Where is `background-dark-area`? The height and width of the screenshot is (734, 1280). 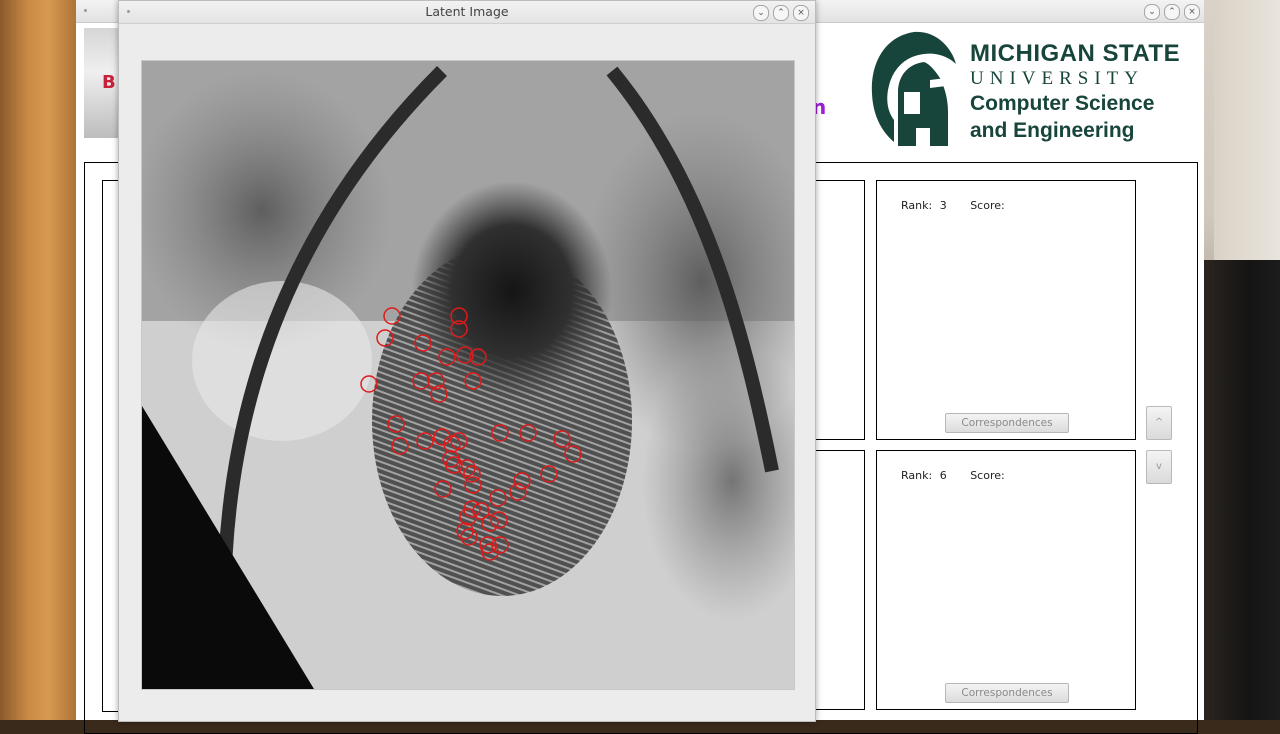 background-dark-area is located at coordinates (1242, 490).